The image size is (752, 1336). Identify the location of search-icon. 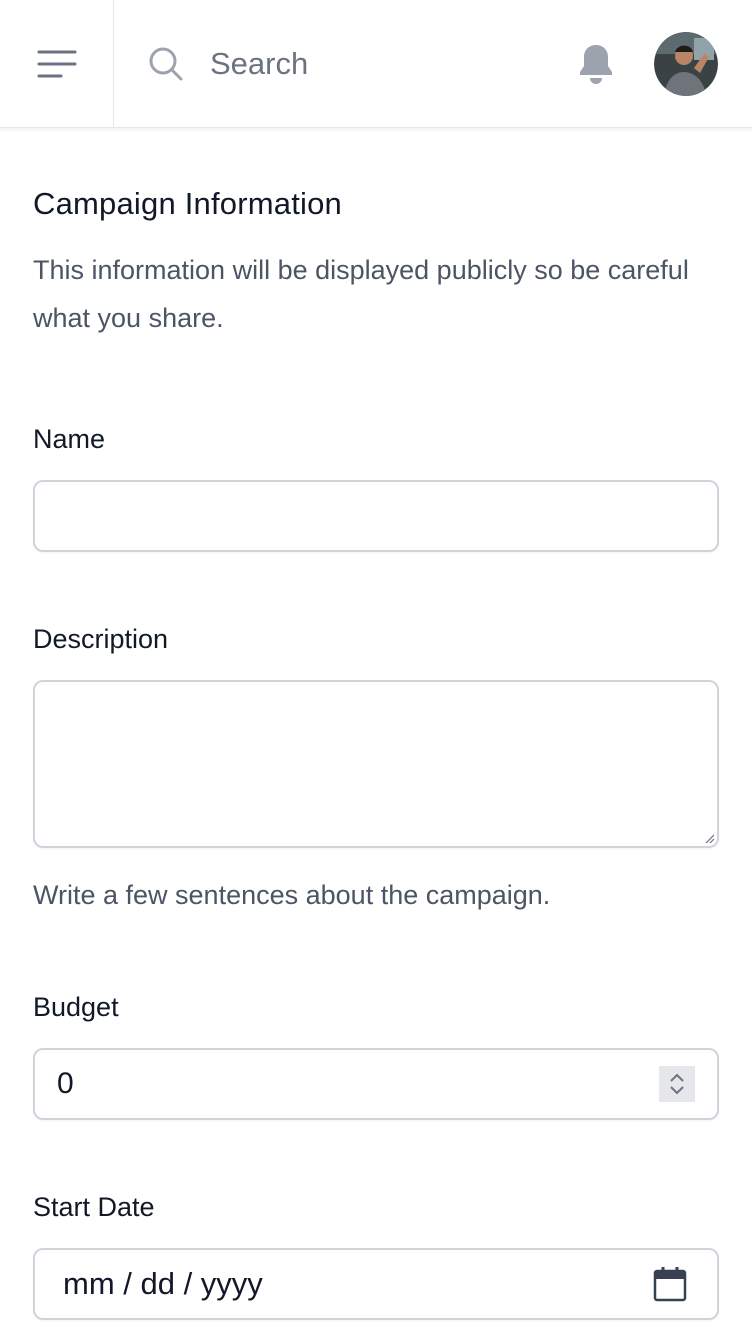
(166, 63).